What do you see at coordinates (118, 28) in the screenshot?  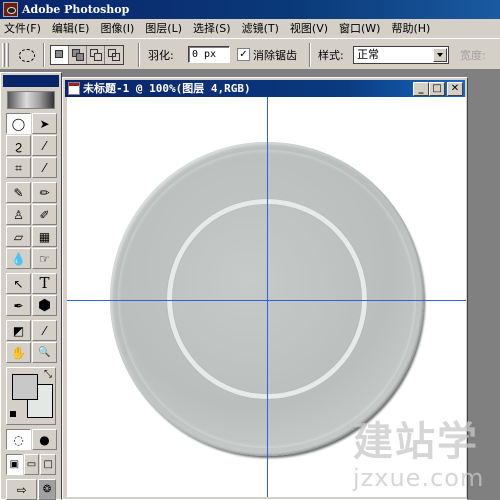 I see `menu-image: 图像(I)` at bounding box center [118, 28].